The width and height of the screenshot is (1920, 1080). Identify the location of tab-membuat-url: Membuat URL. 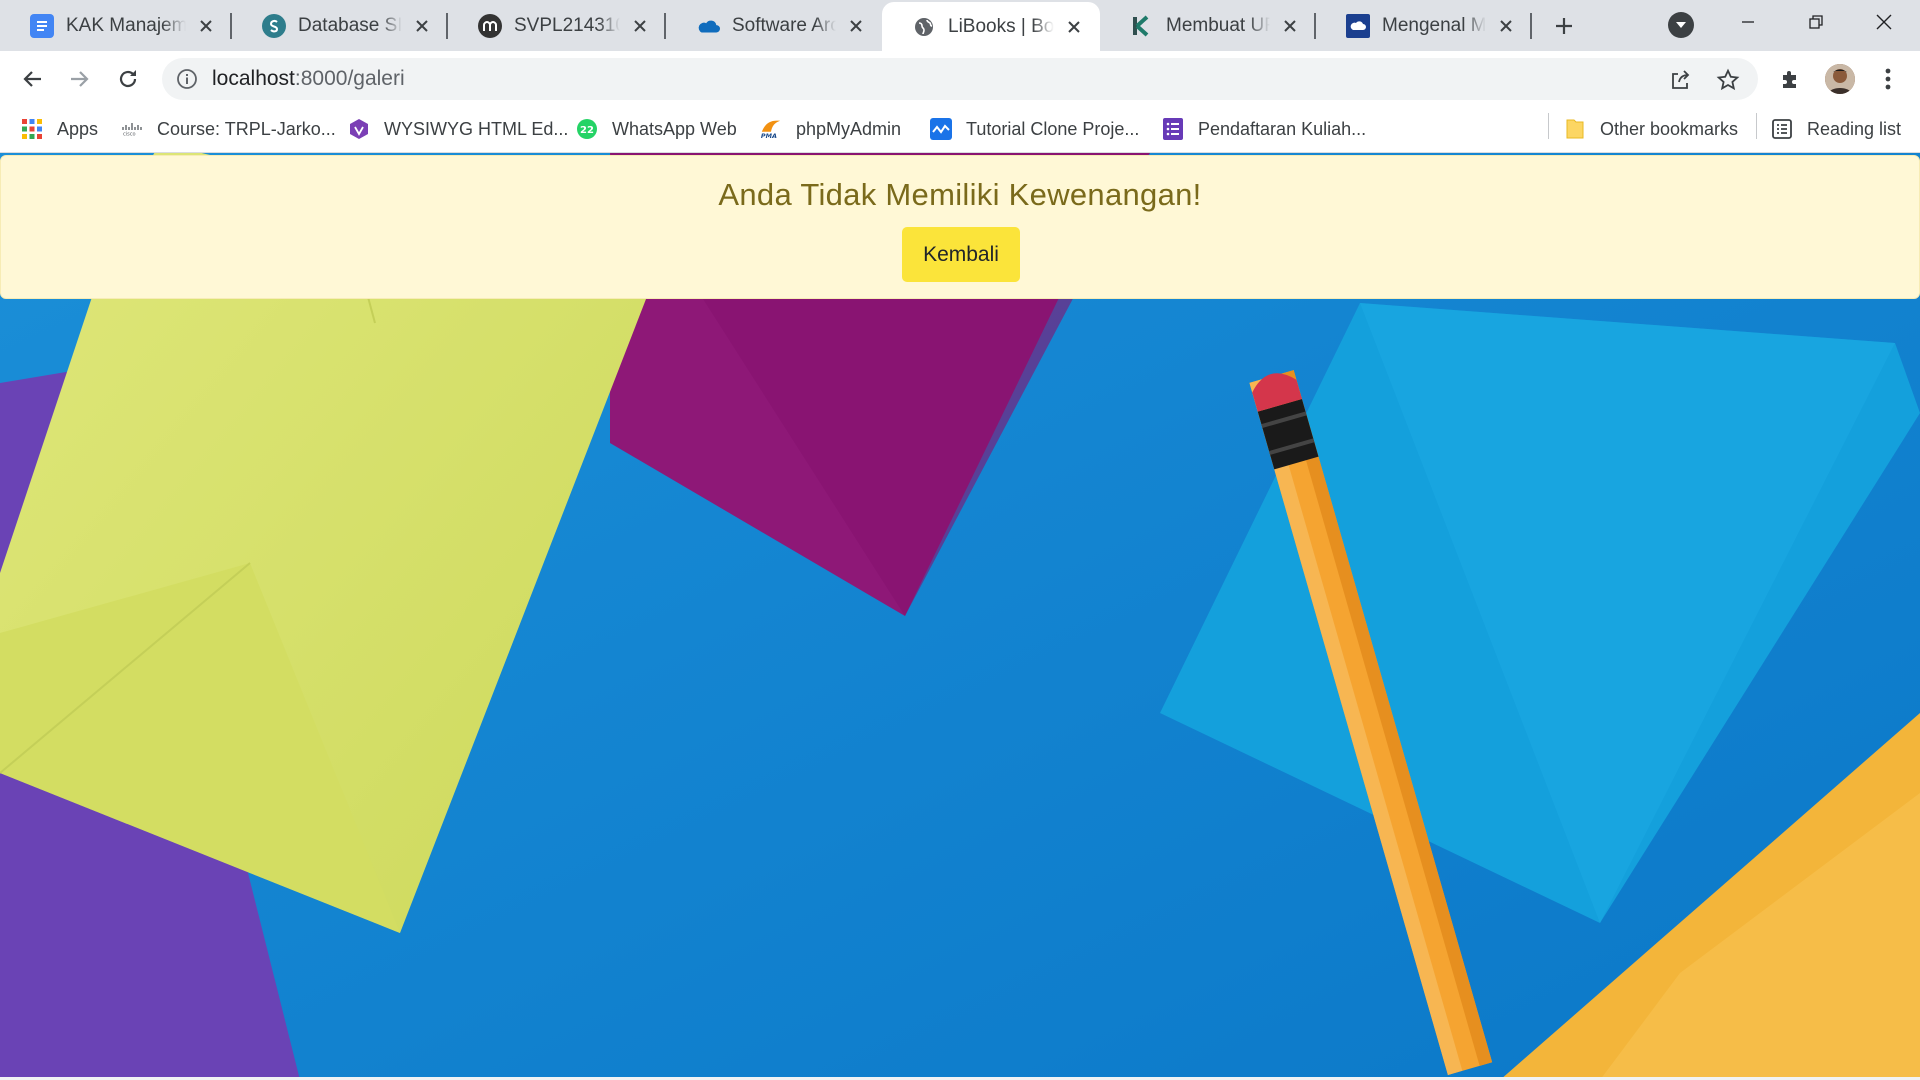
(1208, 25).